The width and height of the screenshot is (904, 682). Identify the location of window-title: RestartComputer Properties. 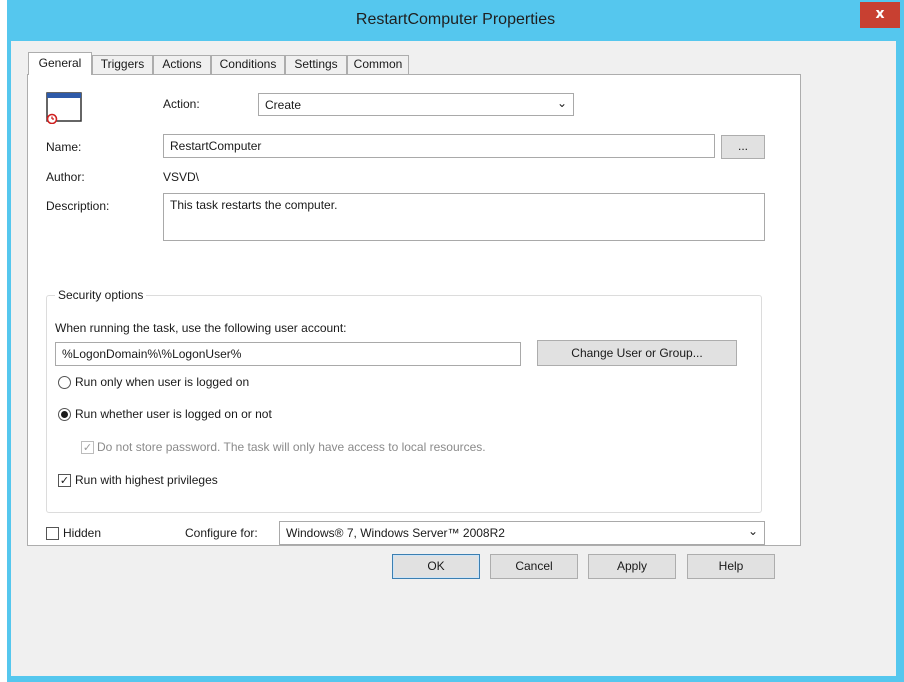
(455, 19).